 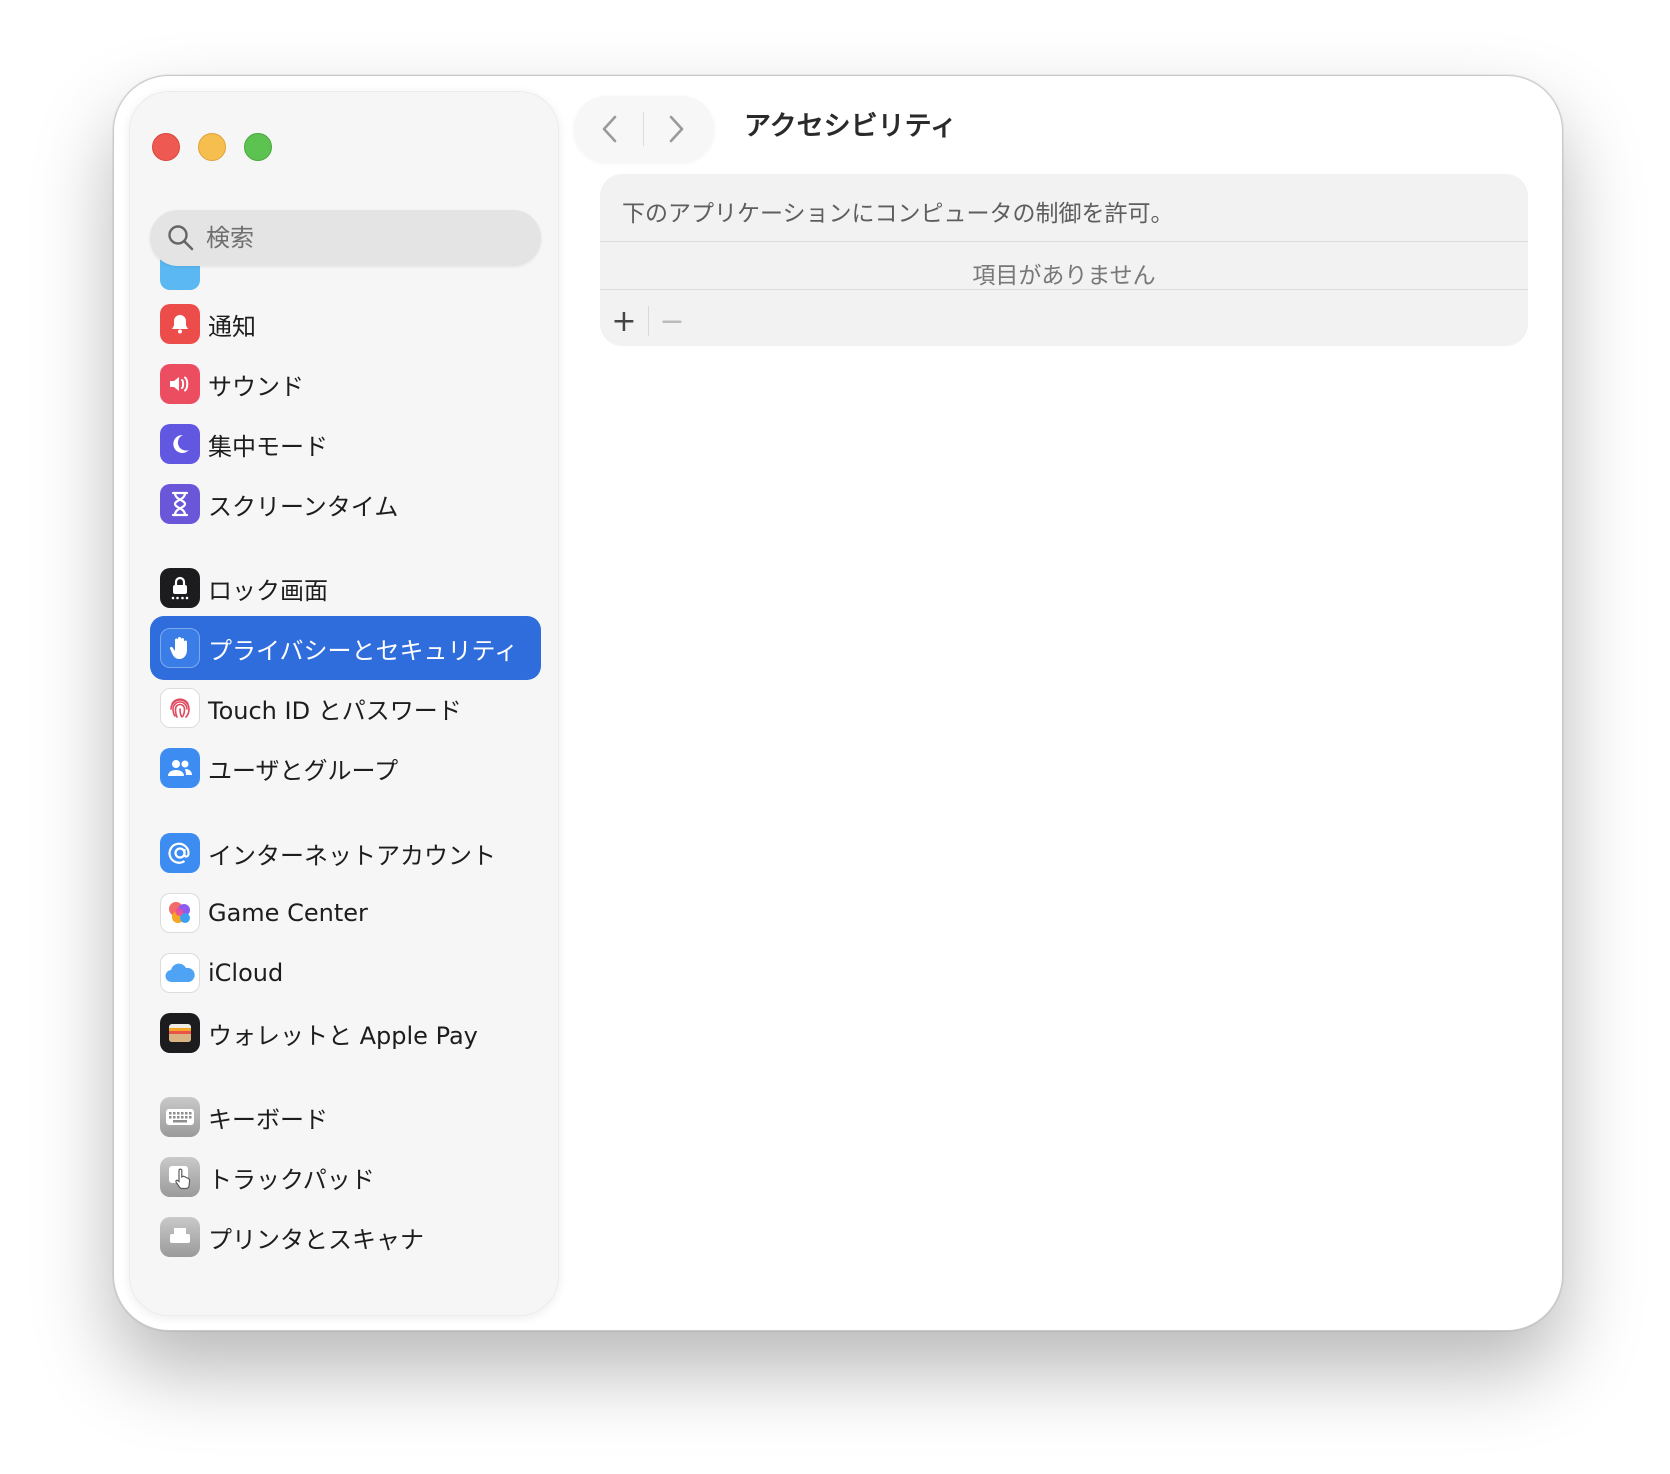 I want to click on sidebar-item-internet-accounts: インターネットアカウント, so click(x=345, y=853).